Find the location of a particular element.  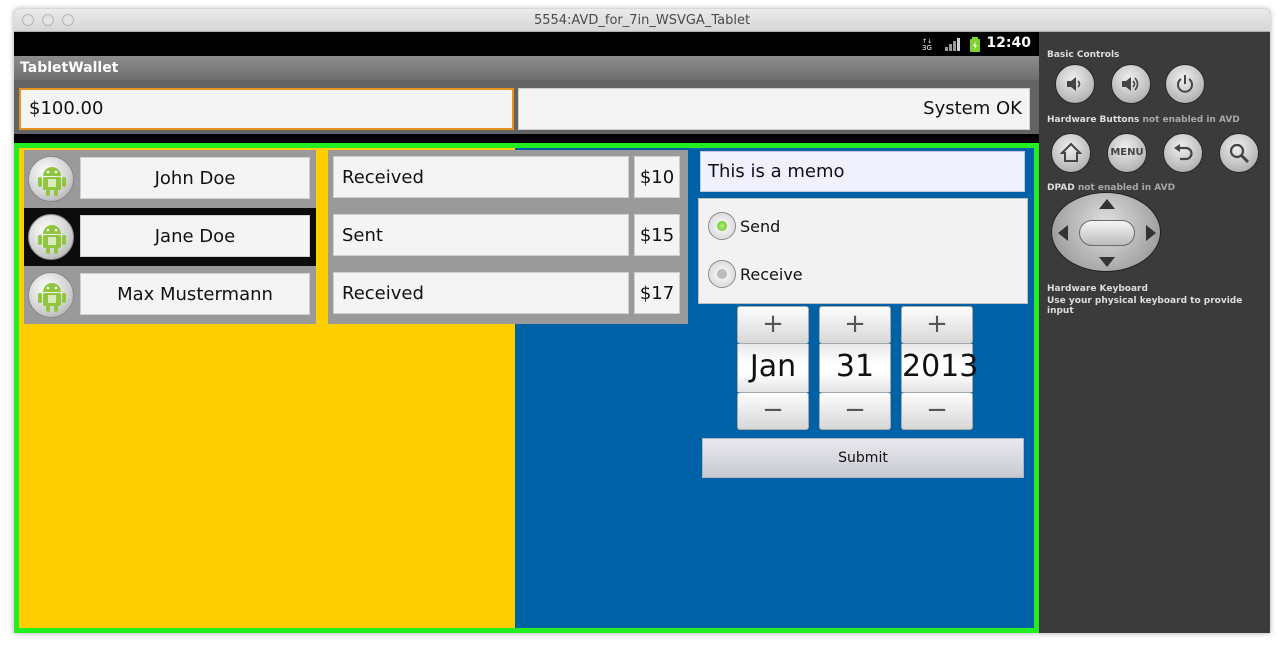

back-icon is located at coordinates (1183, 152).